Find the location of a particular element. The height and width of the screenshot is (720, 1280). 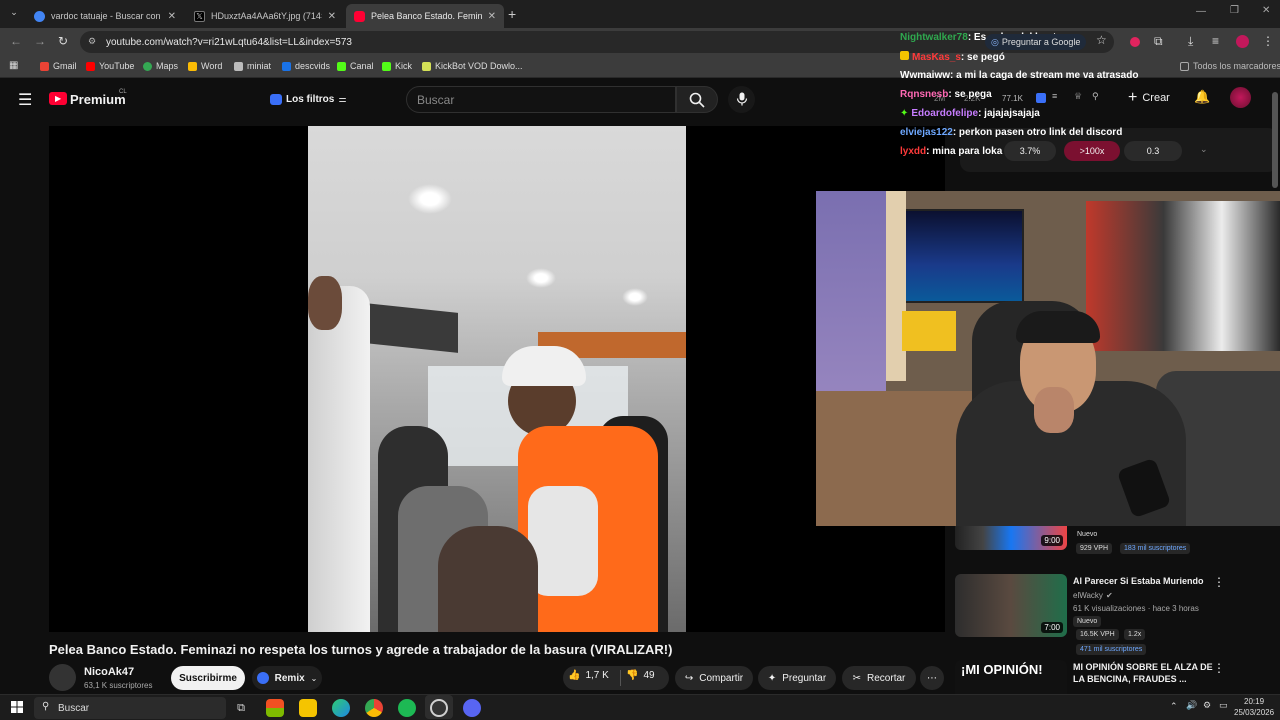

subscribe-button: Suscribirme is located at coordinates (208, 678).